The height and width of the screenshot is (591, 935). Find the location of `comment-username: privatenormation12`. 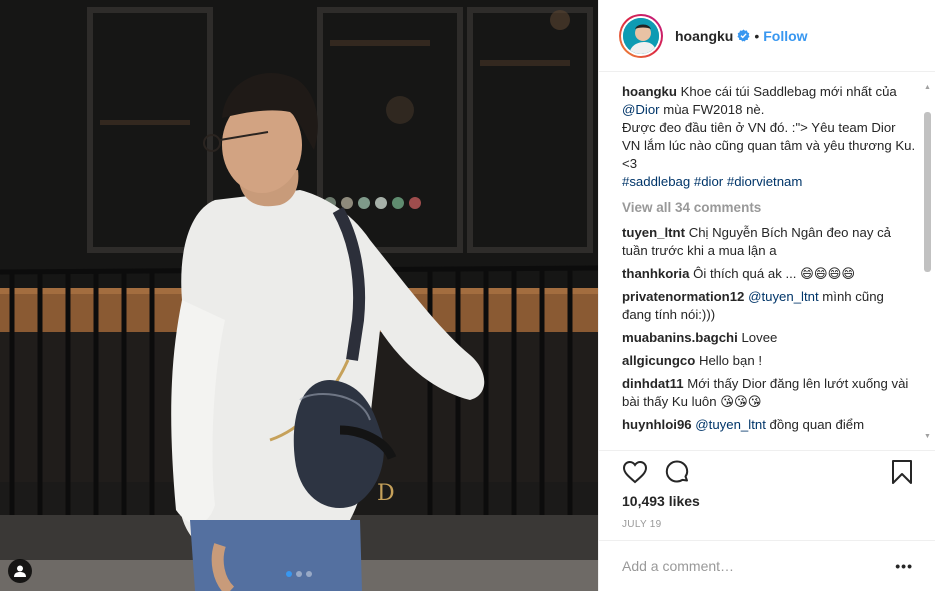

comment-username: privatenormation12 is located at coordinates (683, 296).